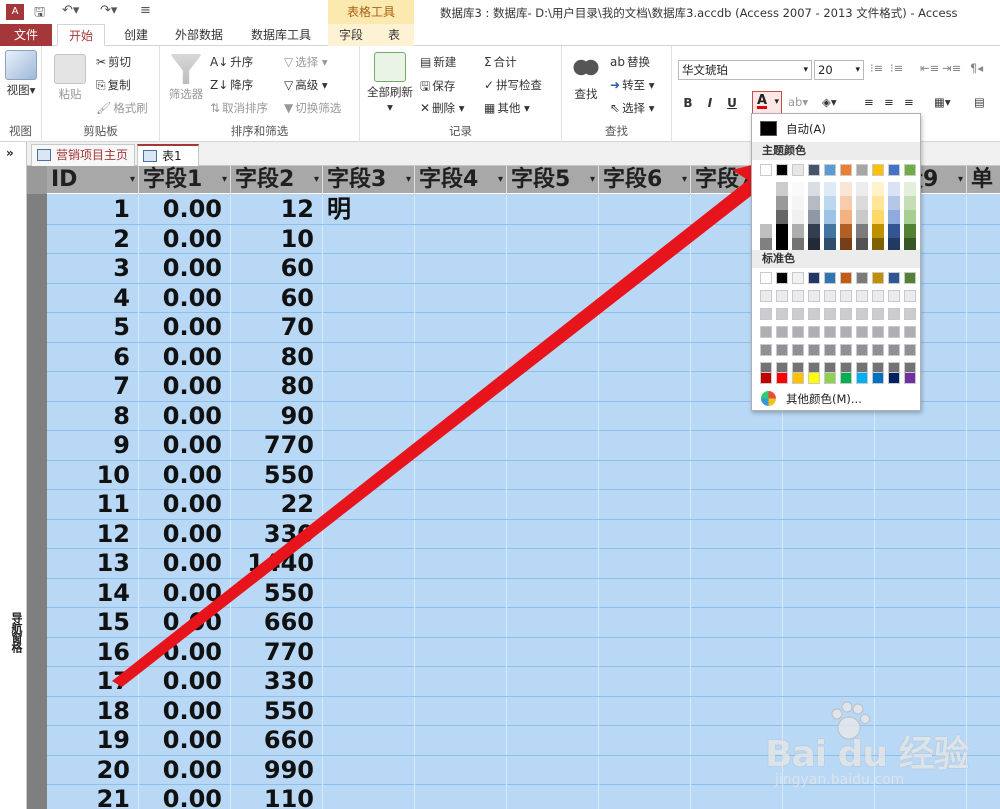 This screenshot has width=1000, height=809. I want to click on table-cell: 550, so click(277, 475).